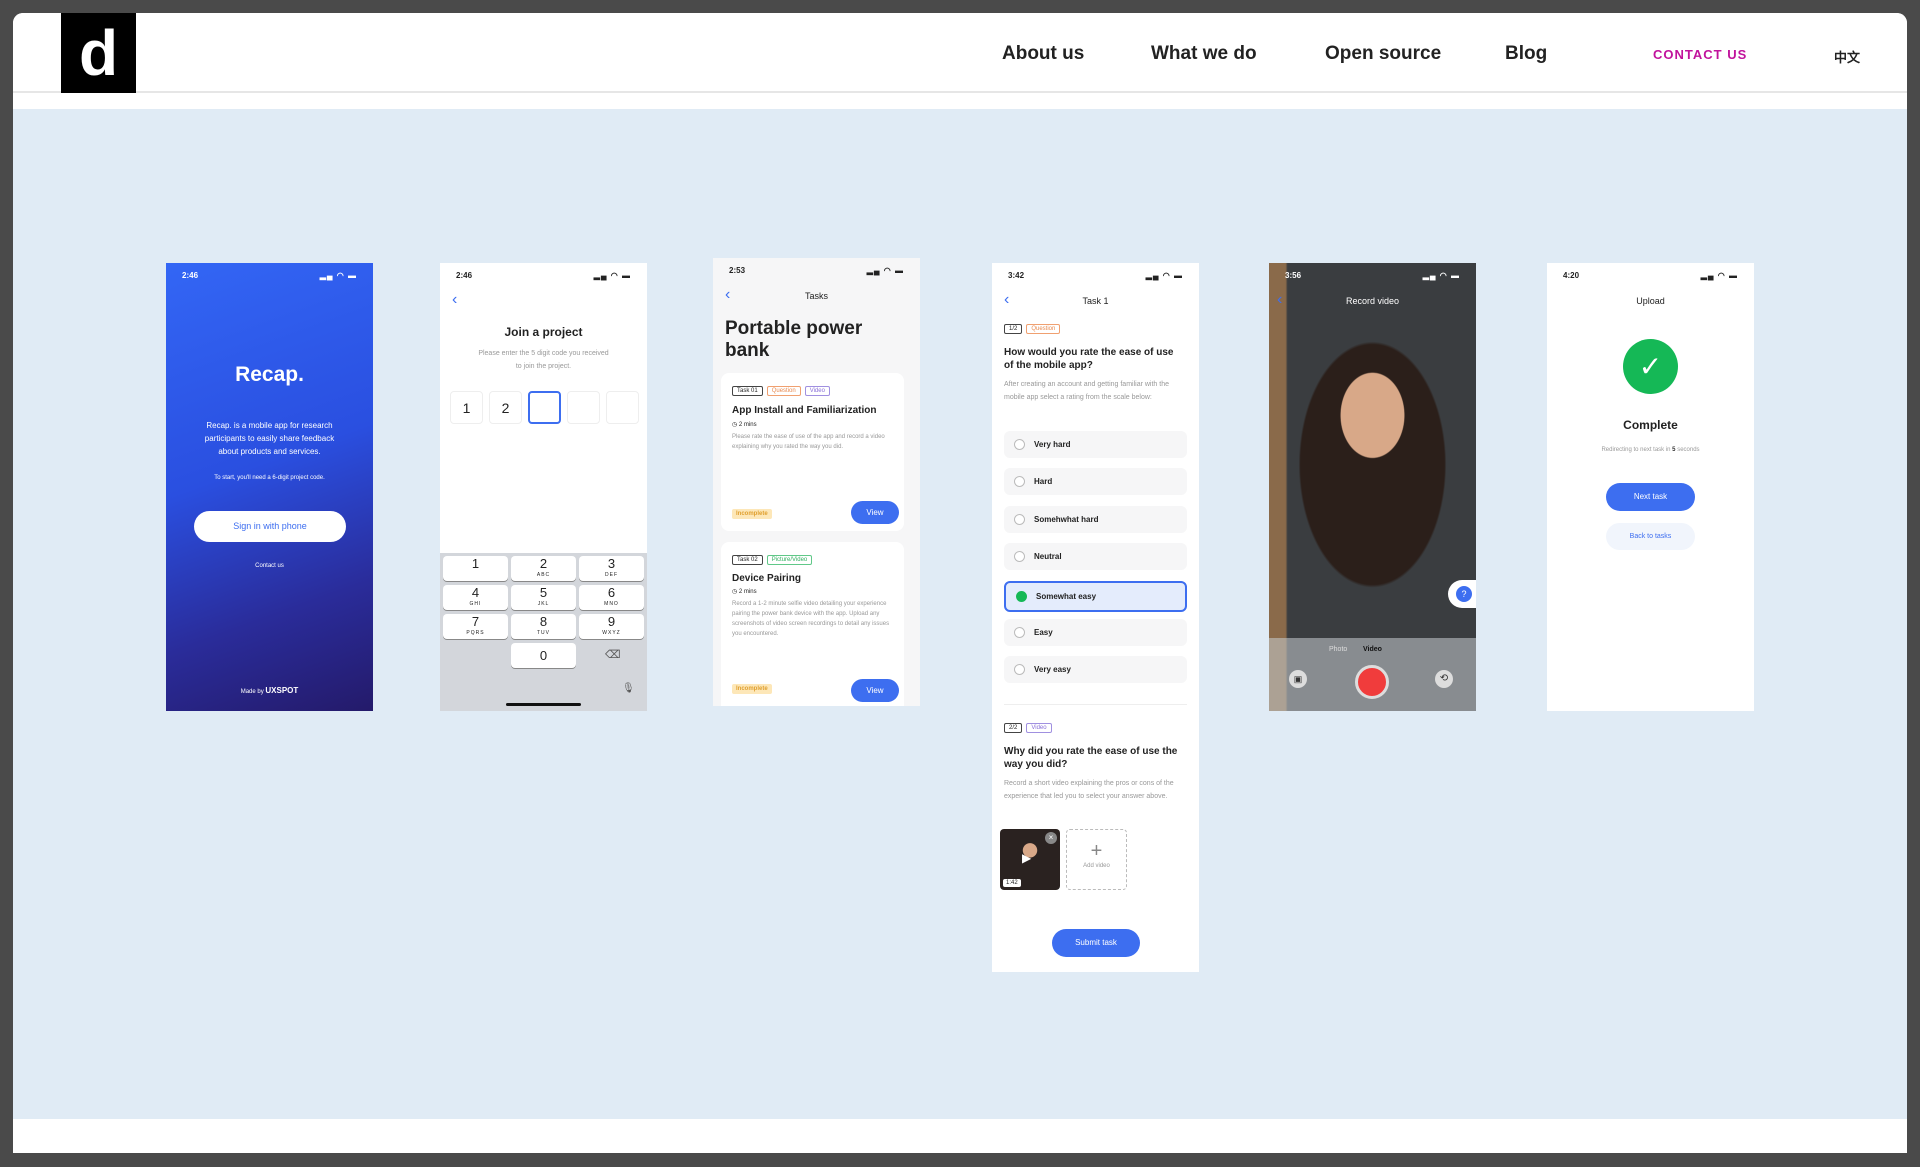  Describe the element at coordinates (1674, 450) in the screenshot. I see `countdown: 5` at that location.